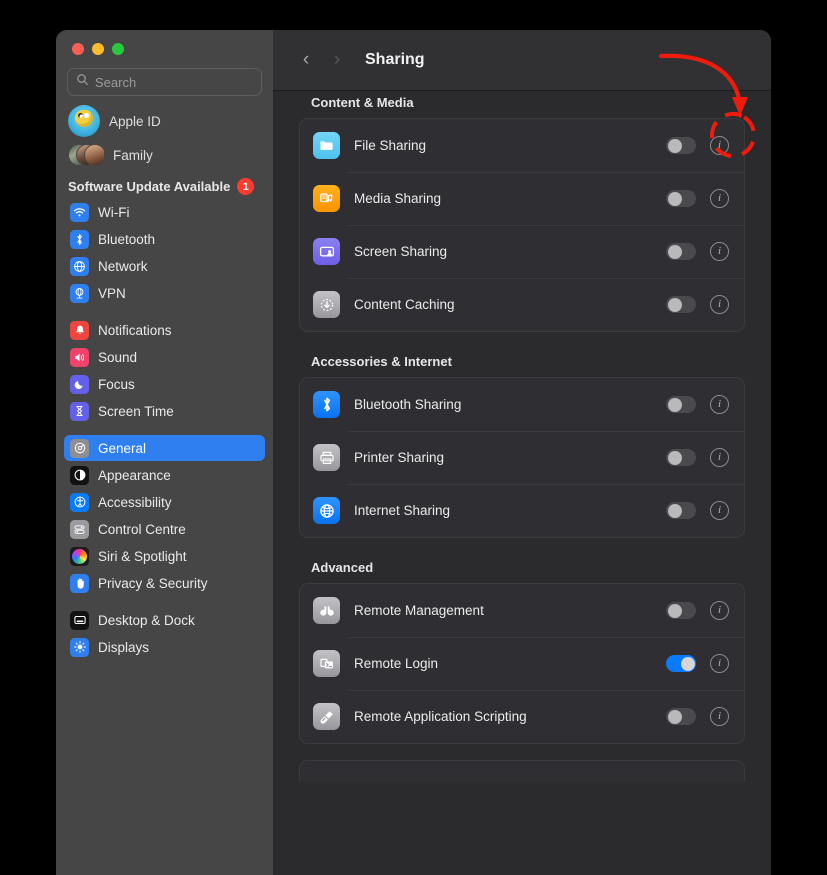 The height and width of the screenshot is (875, 827). I want to click on binoculars-icon, so click(326, 610).